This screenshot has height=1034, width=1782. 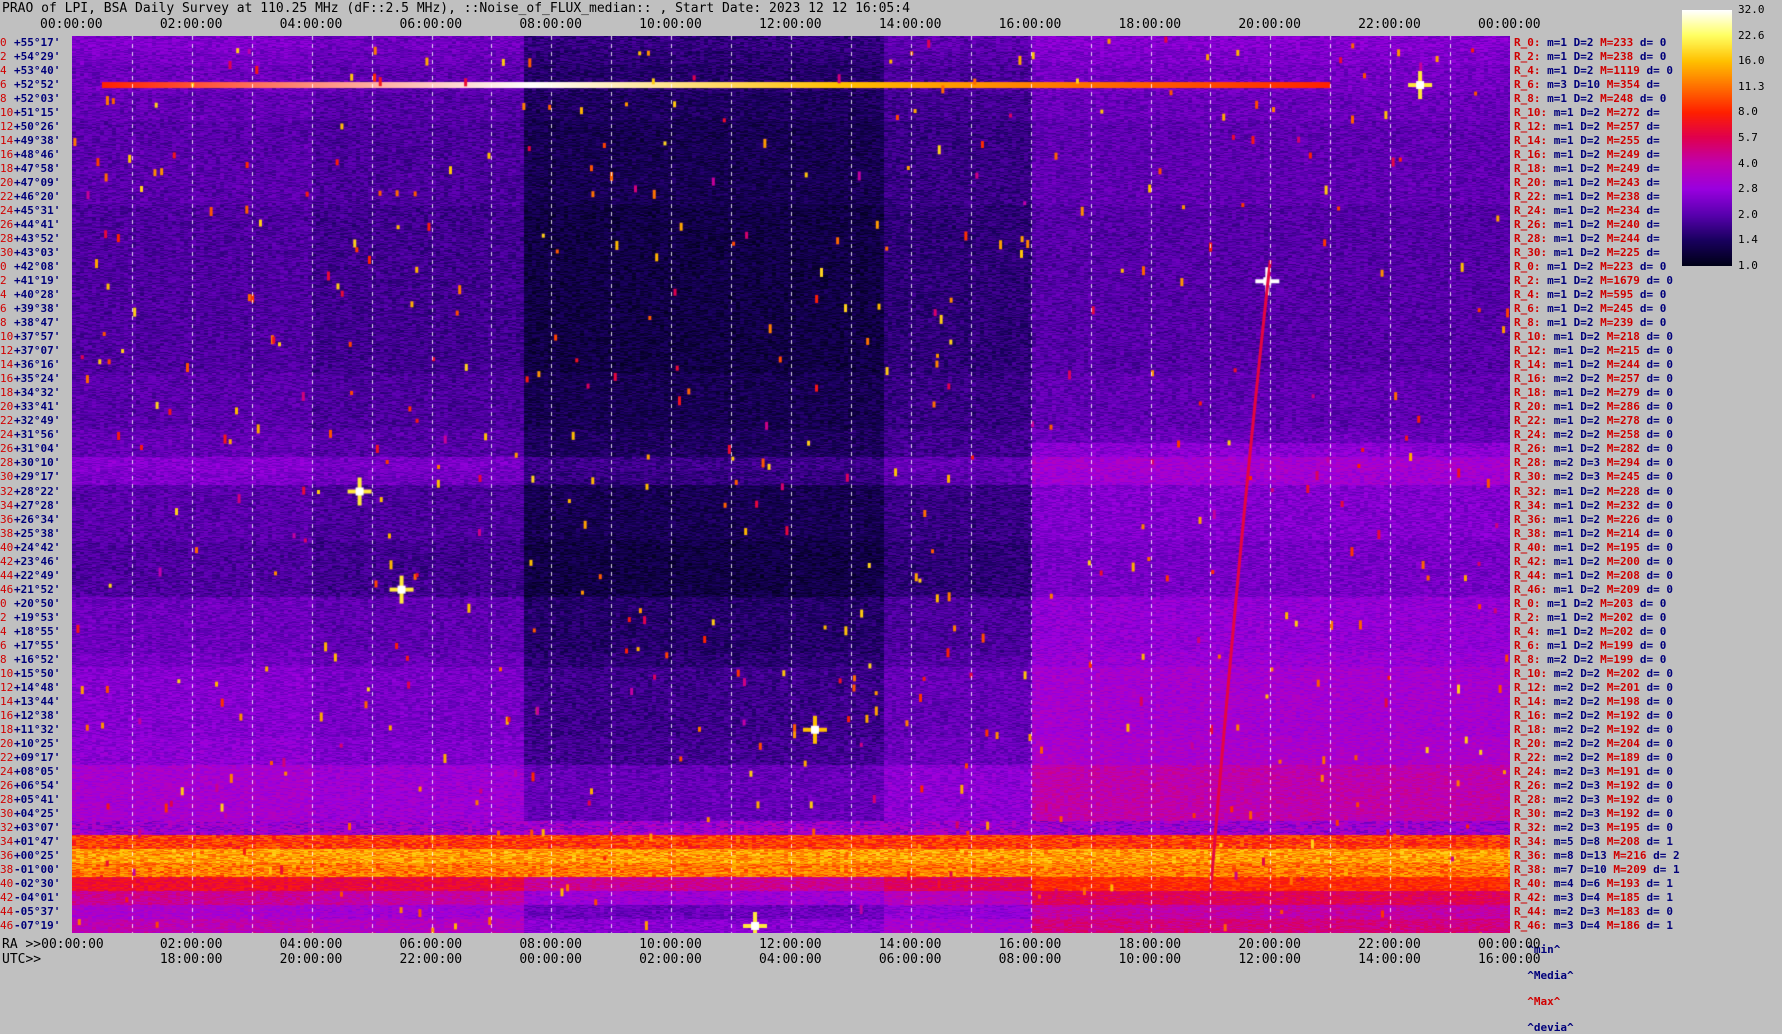 I want to click on stat-label: R_2:, so click(x=1527, y=57).